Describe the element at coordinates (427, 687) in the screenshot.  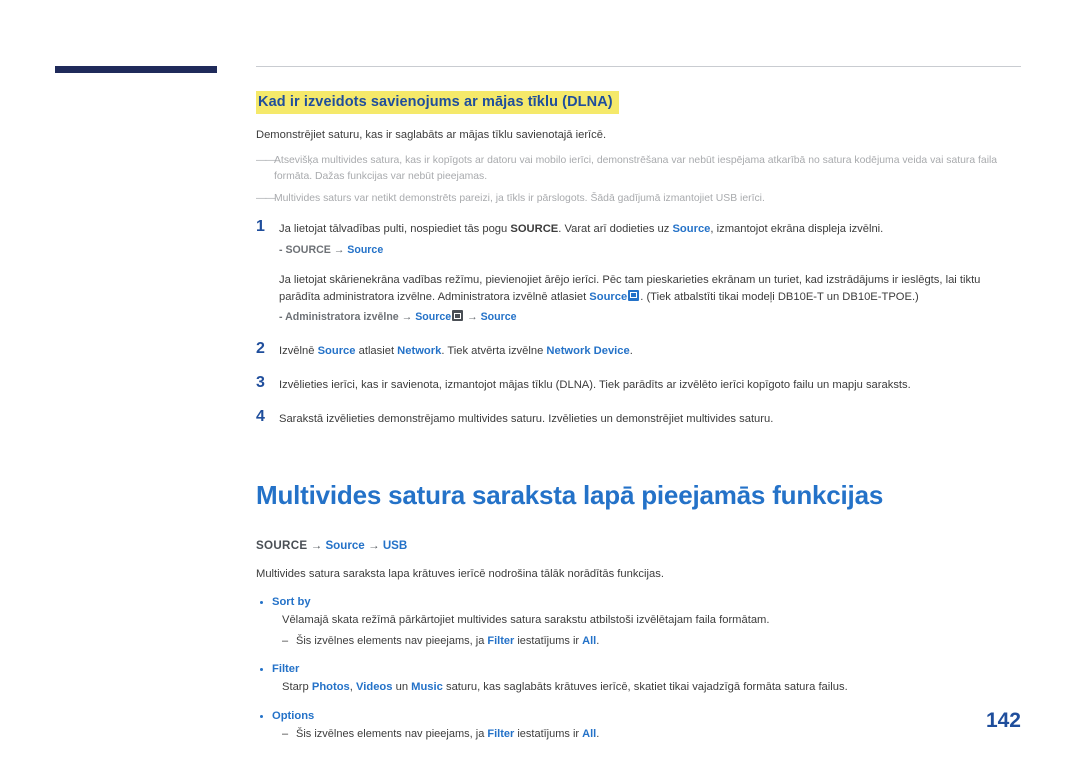
I see `music-option-label: Music` at that location.